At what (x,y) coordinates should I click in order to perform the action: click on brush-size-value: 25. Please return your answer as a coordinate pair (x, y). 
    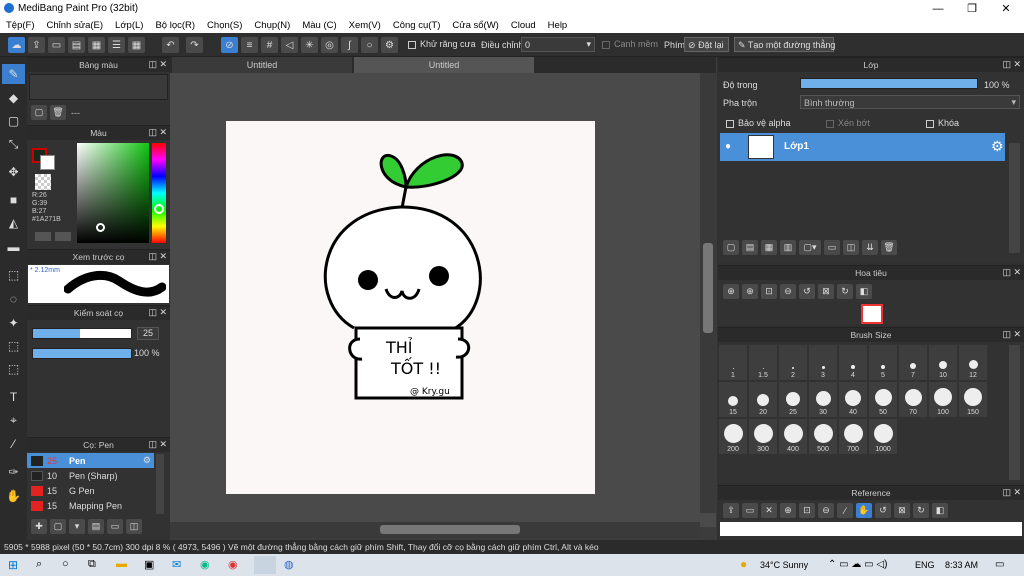
    Looking at the image, I should click on (148, 333).